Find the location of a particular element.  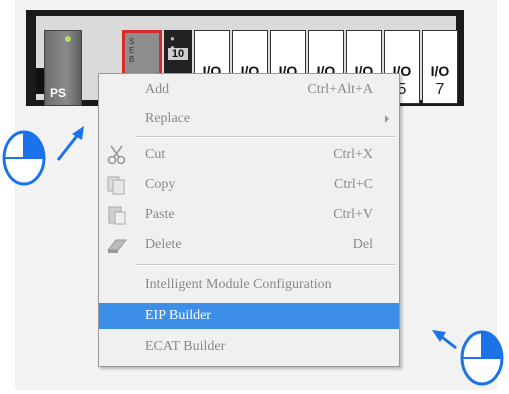

scissors-icon is located at coordinates (117, 155).